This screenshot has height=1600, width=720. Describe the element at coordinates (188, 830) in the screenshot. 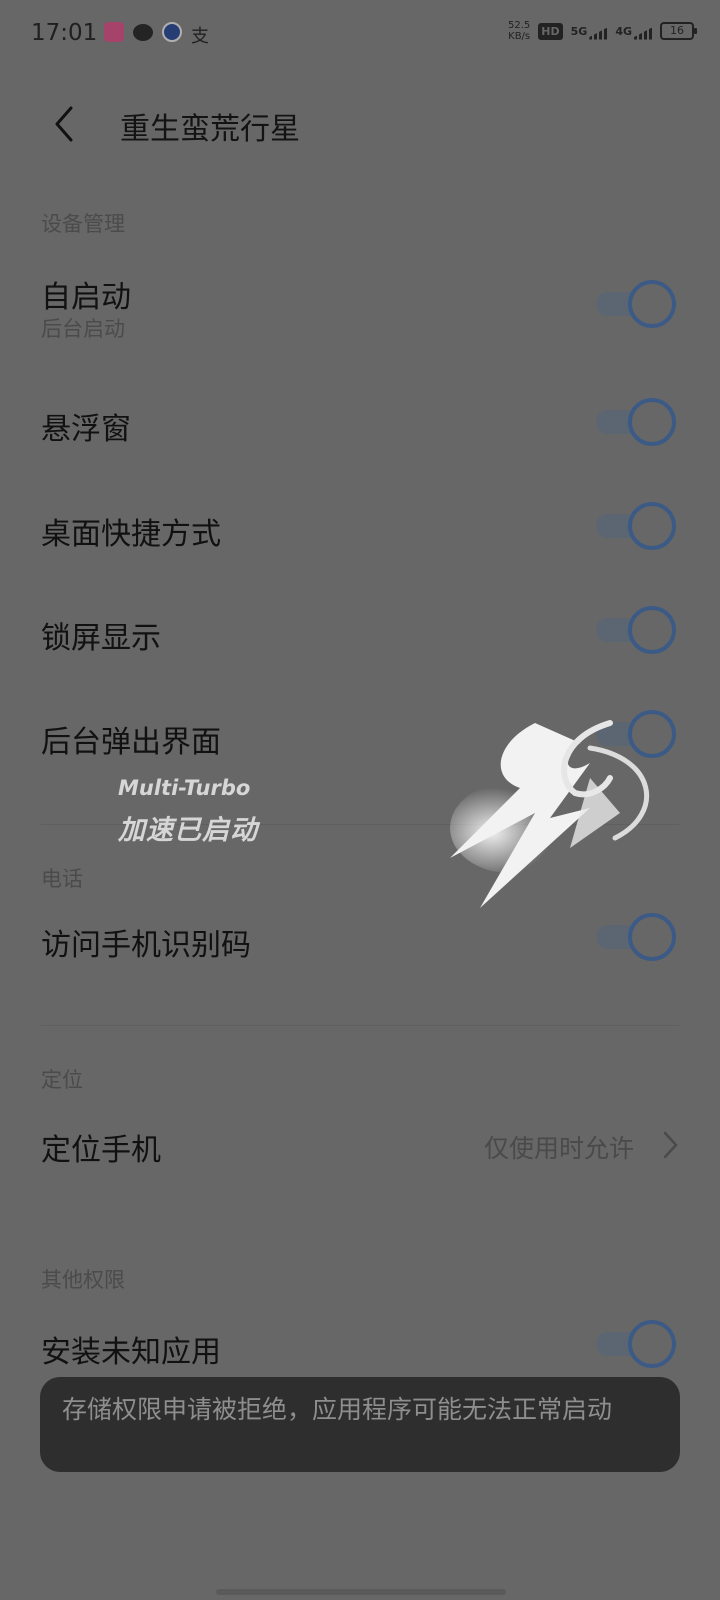

I see `multi-turbo-status: 加速已启动` at that location.